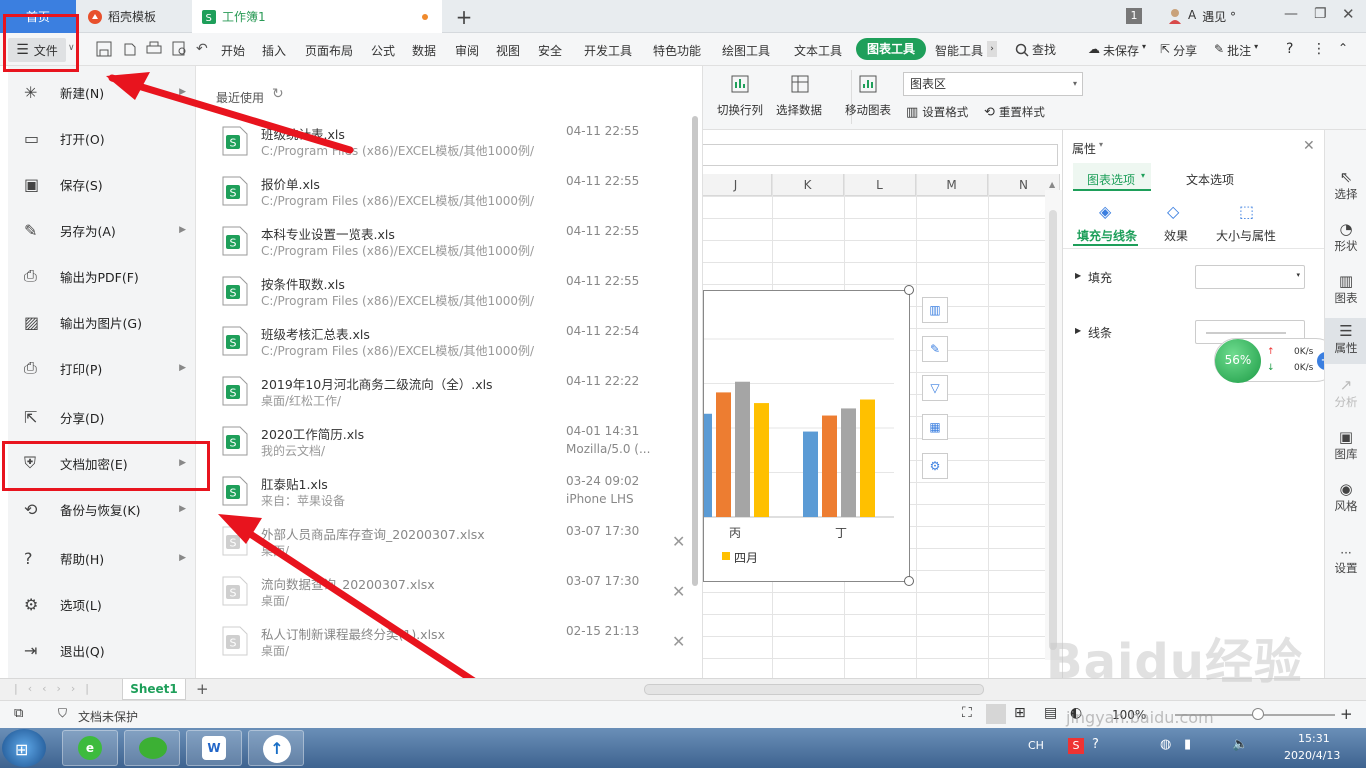 This screenshot has height=768, width=1366. I want to click on taskbar-app: ↑, so click(276, 748).